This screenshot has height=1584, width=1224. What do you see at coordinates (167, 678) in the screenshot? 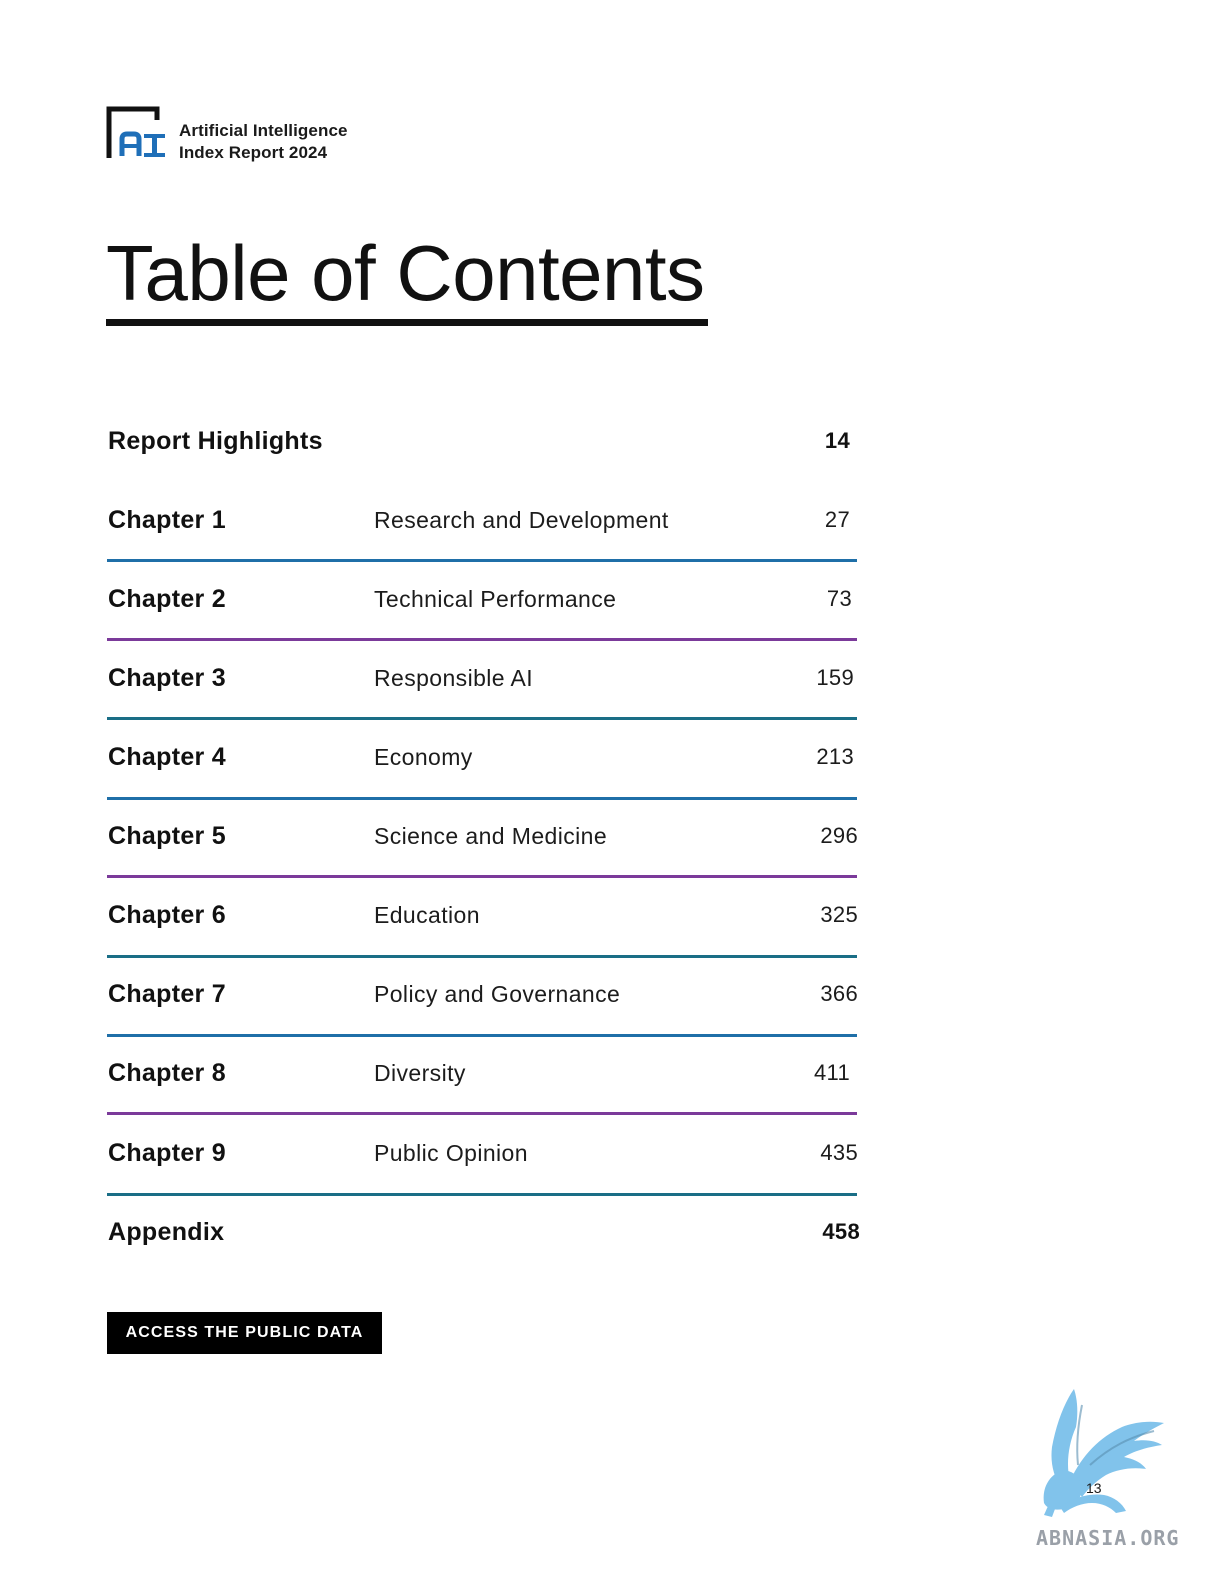
I see `toc-label: Chapter 3` at bounding box center [167, 678].